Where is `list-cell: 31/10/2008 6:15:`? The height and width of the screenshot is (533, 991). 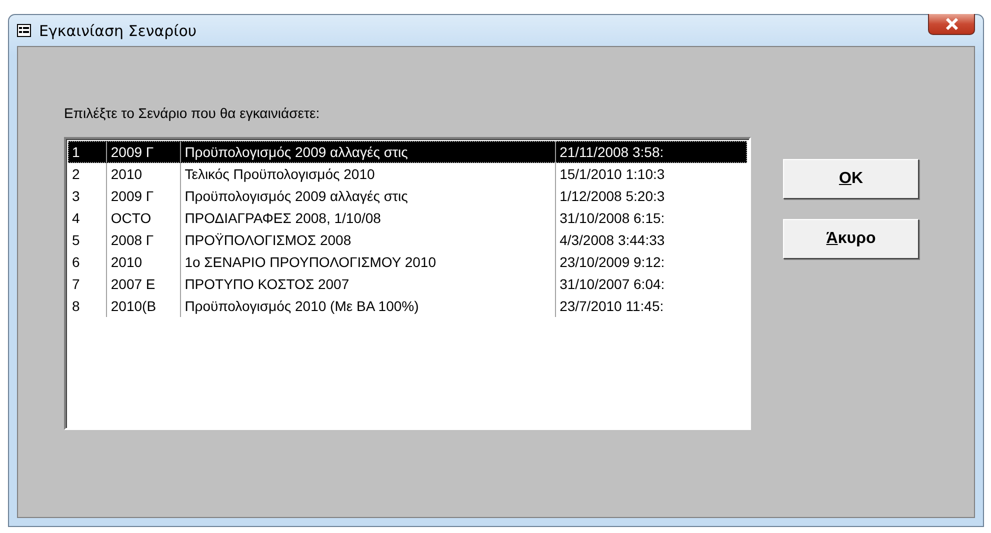
list-cell: 31/10/2008 6:15: is located at coordinates (650, 218).